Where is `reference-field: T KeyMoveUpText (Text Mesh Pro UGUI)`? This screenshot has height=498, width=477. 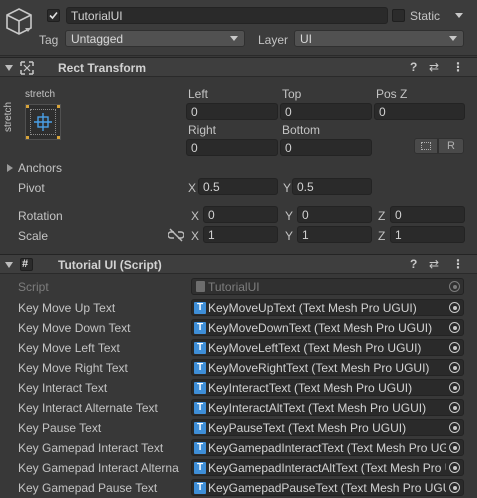 reference-field: T KeyMoveUpText (Text Mesh Pro UGUI) is located at coordinates (327, 307).